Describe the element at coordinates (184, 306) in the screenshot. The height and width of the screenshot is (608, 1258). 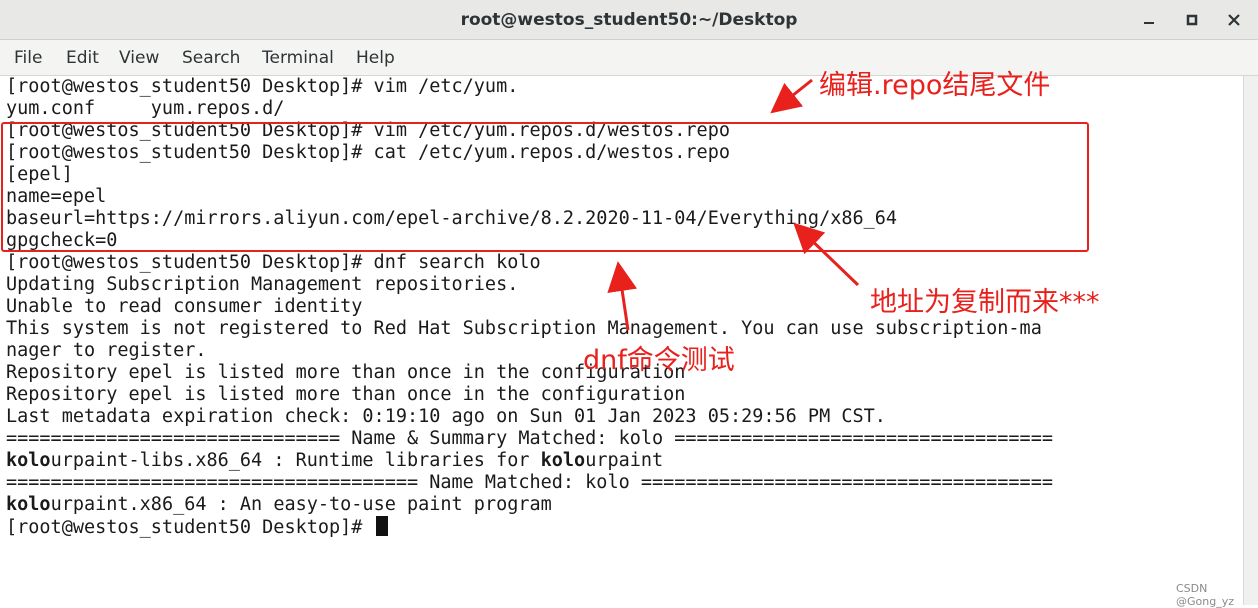
I see `terminal-line: Unable to read consumer identity` at that location.